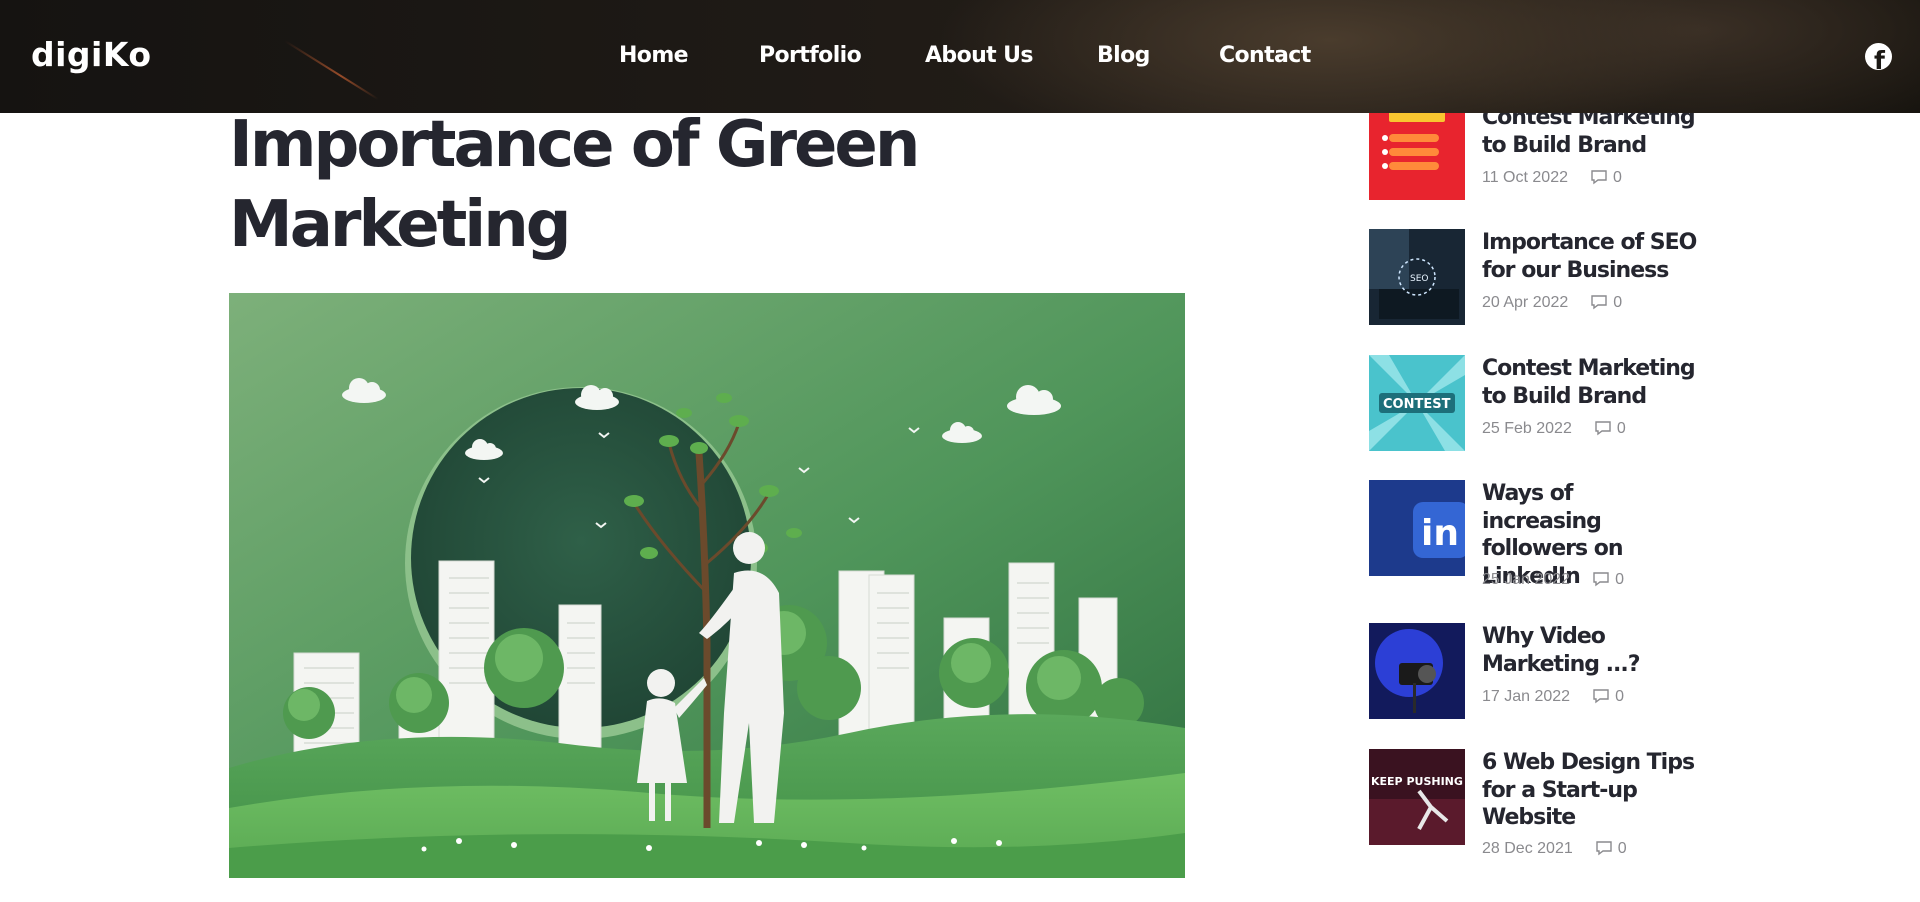 The height and width of the screenshot is (902, 1920). I want to click on nav-home: Home, so click(654, 56).